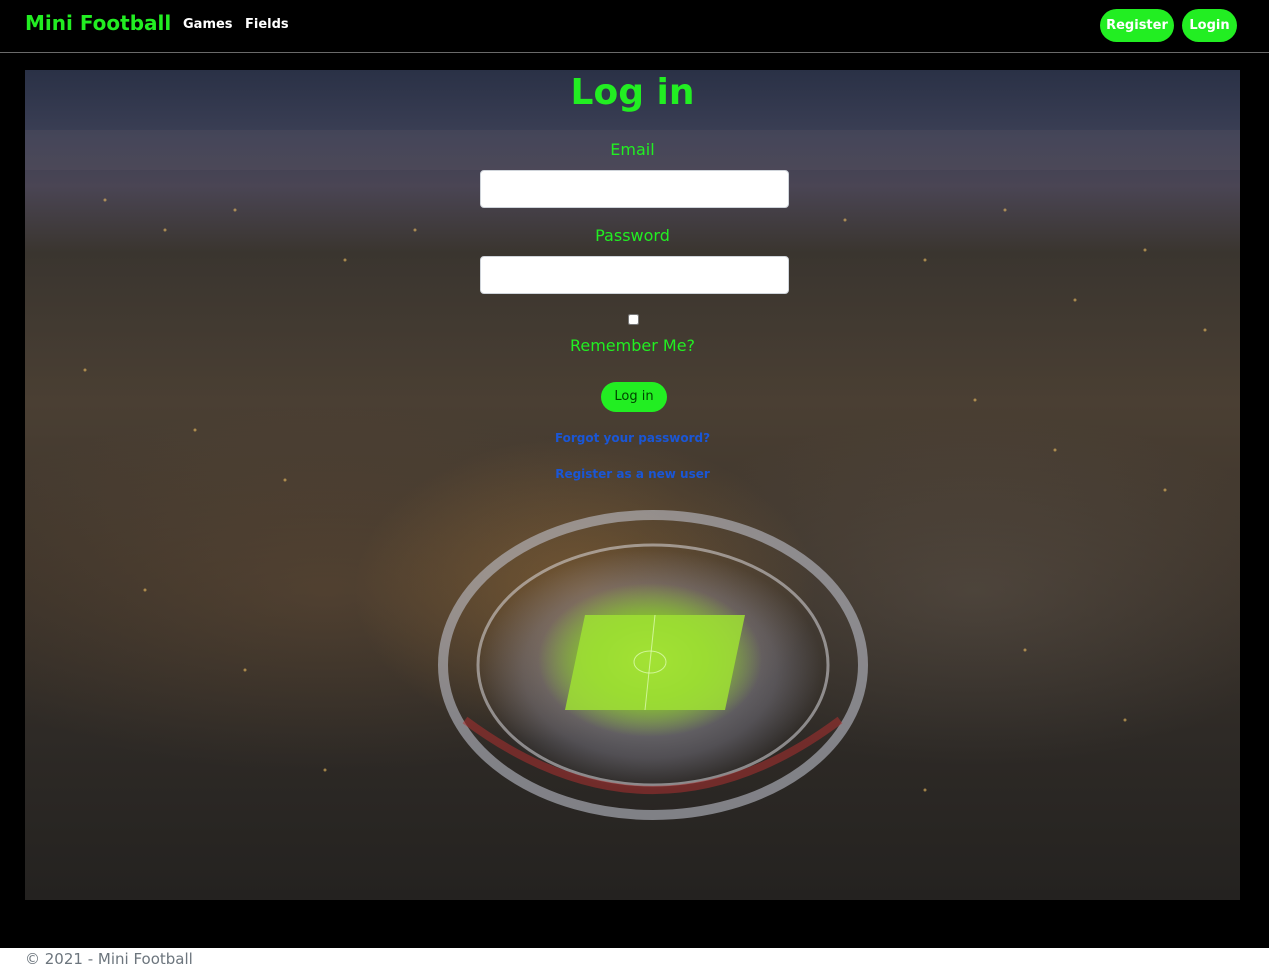  What do you see at coordinates (267, 24) in the screenshot?
I see `nav-link-fields: Fields` at bounding box center [267, 24].